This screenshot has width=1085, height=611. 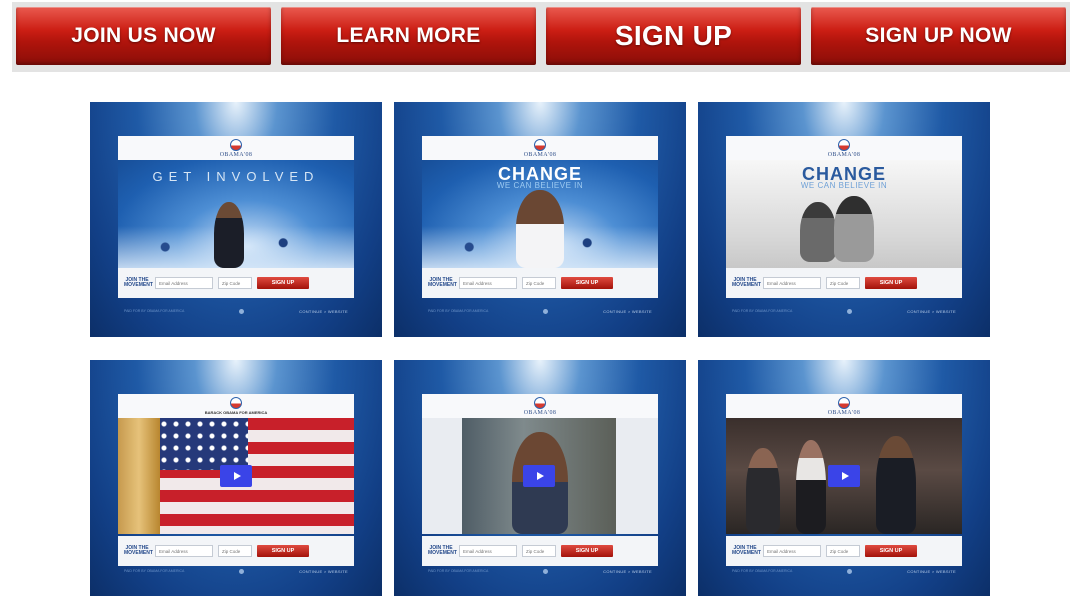 I want to click on candidate-portrait, so click(x=540, y=229).